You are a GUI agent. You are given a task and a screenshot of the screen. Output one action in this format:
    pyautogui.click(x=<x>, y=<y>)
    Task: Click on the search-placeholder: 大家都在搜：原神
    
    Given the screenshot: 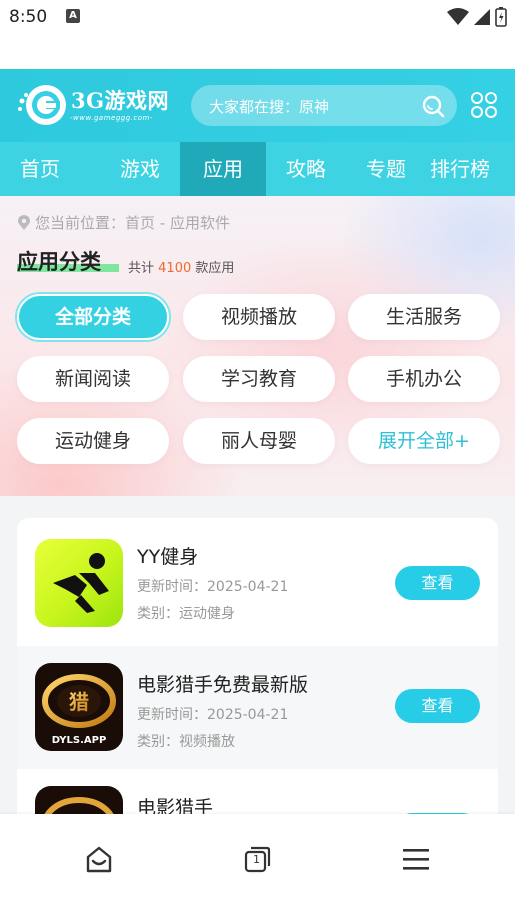 What is the action you would take?
    pyautogui.click(x=269, y=107)
    